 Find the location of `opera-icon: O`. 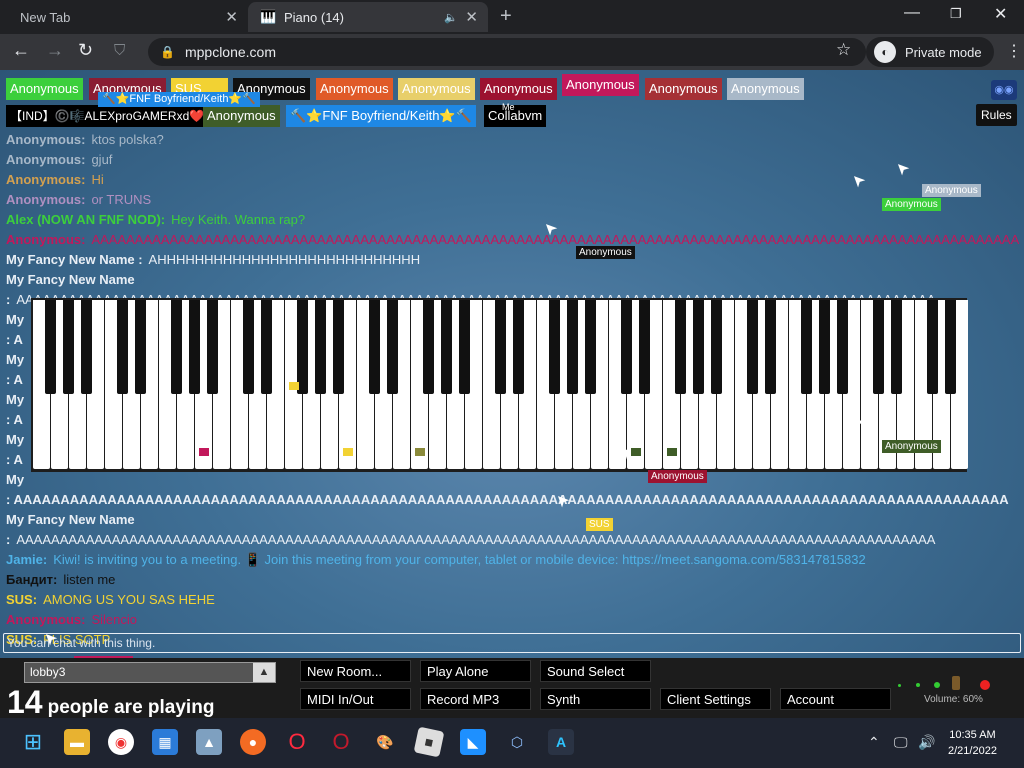

opera-icon: O is located at coordinates (297, 742).